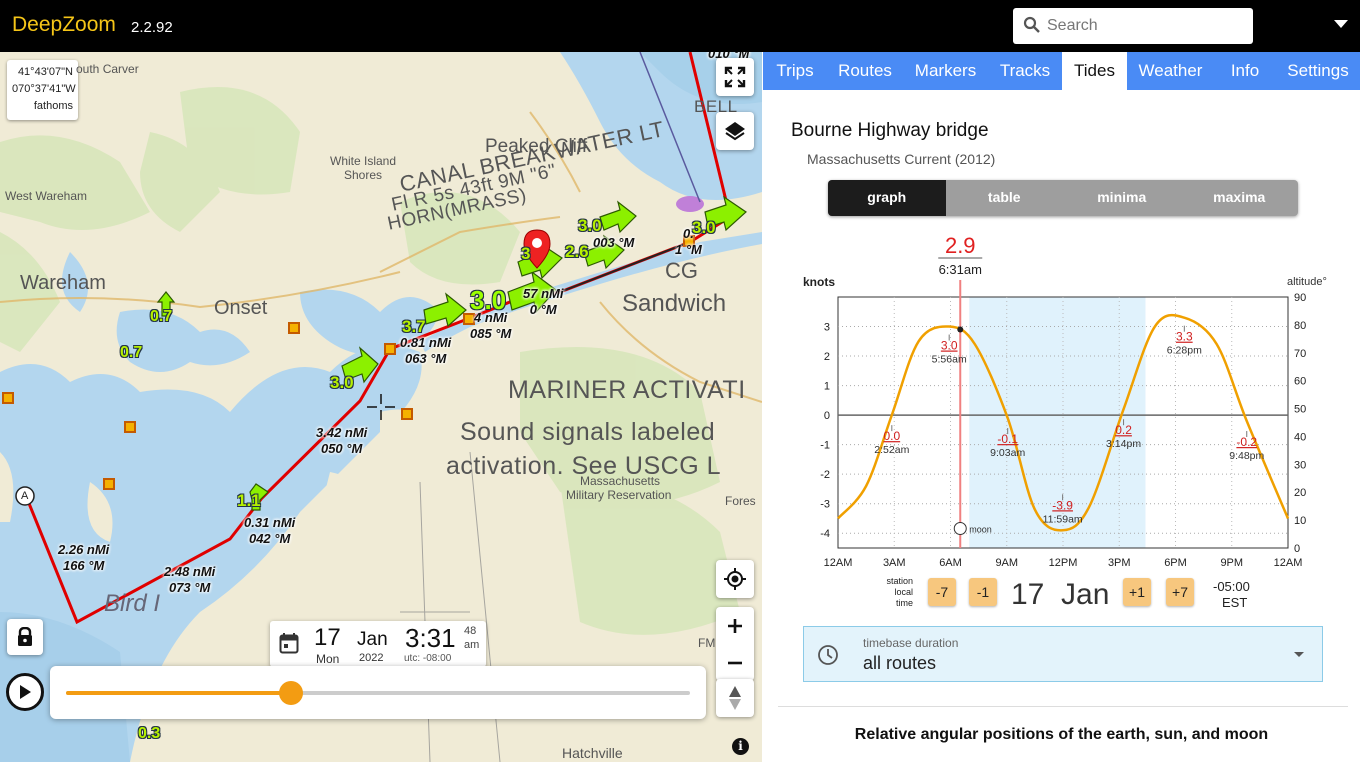 The height and width of the screenshot is (762, 1360). What do you see at coordinates (1094, 71) in the screenshot?
I see `tab-tides: Tides` at bounding box center [1094, 71].